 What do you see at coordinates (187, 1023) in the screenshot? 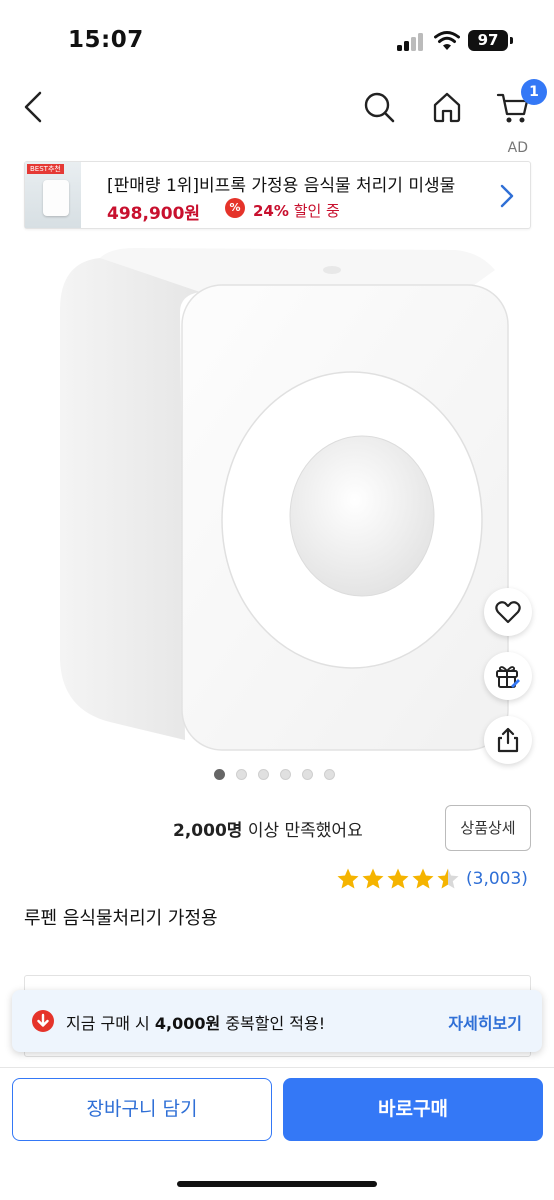
I see `toast-amount: 4,000원` at bounding box center [187, 1023].